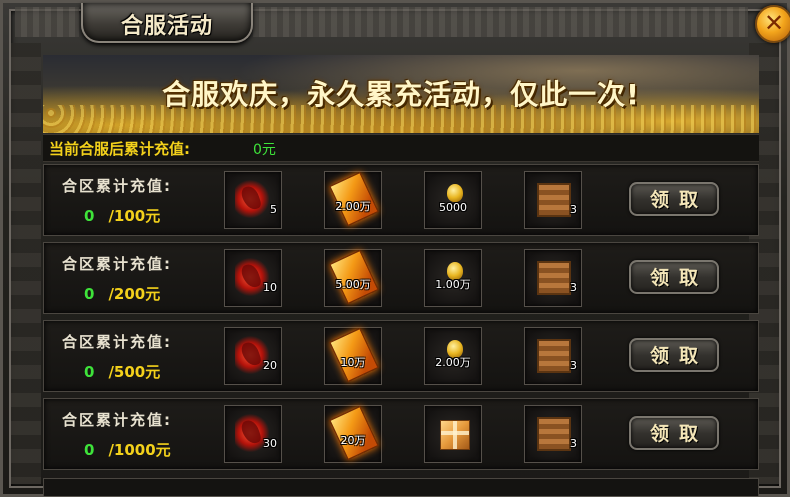 Image resolution: width=790 pixels, height=497 pixels. What do you see at coordinates (453, 207) in the screenshot?
I see `reward-quantity: 5000` at bounding box center [453, 207].